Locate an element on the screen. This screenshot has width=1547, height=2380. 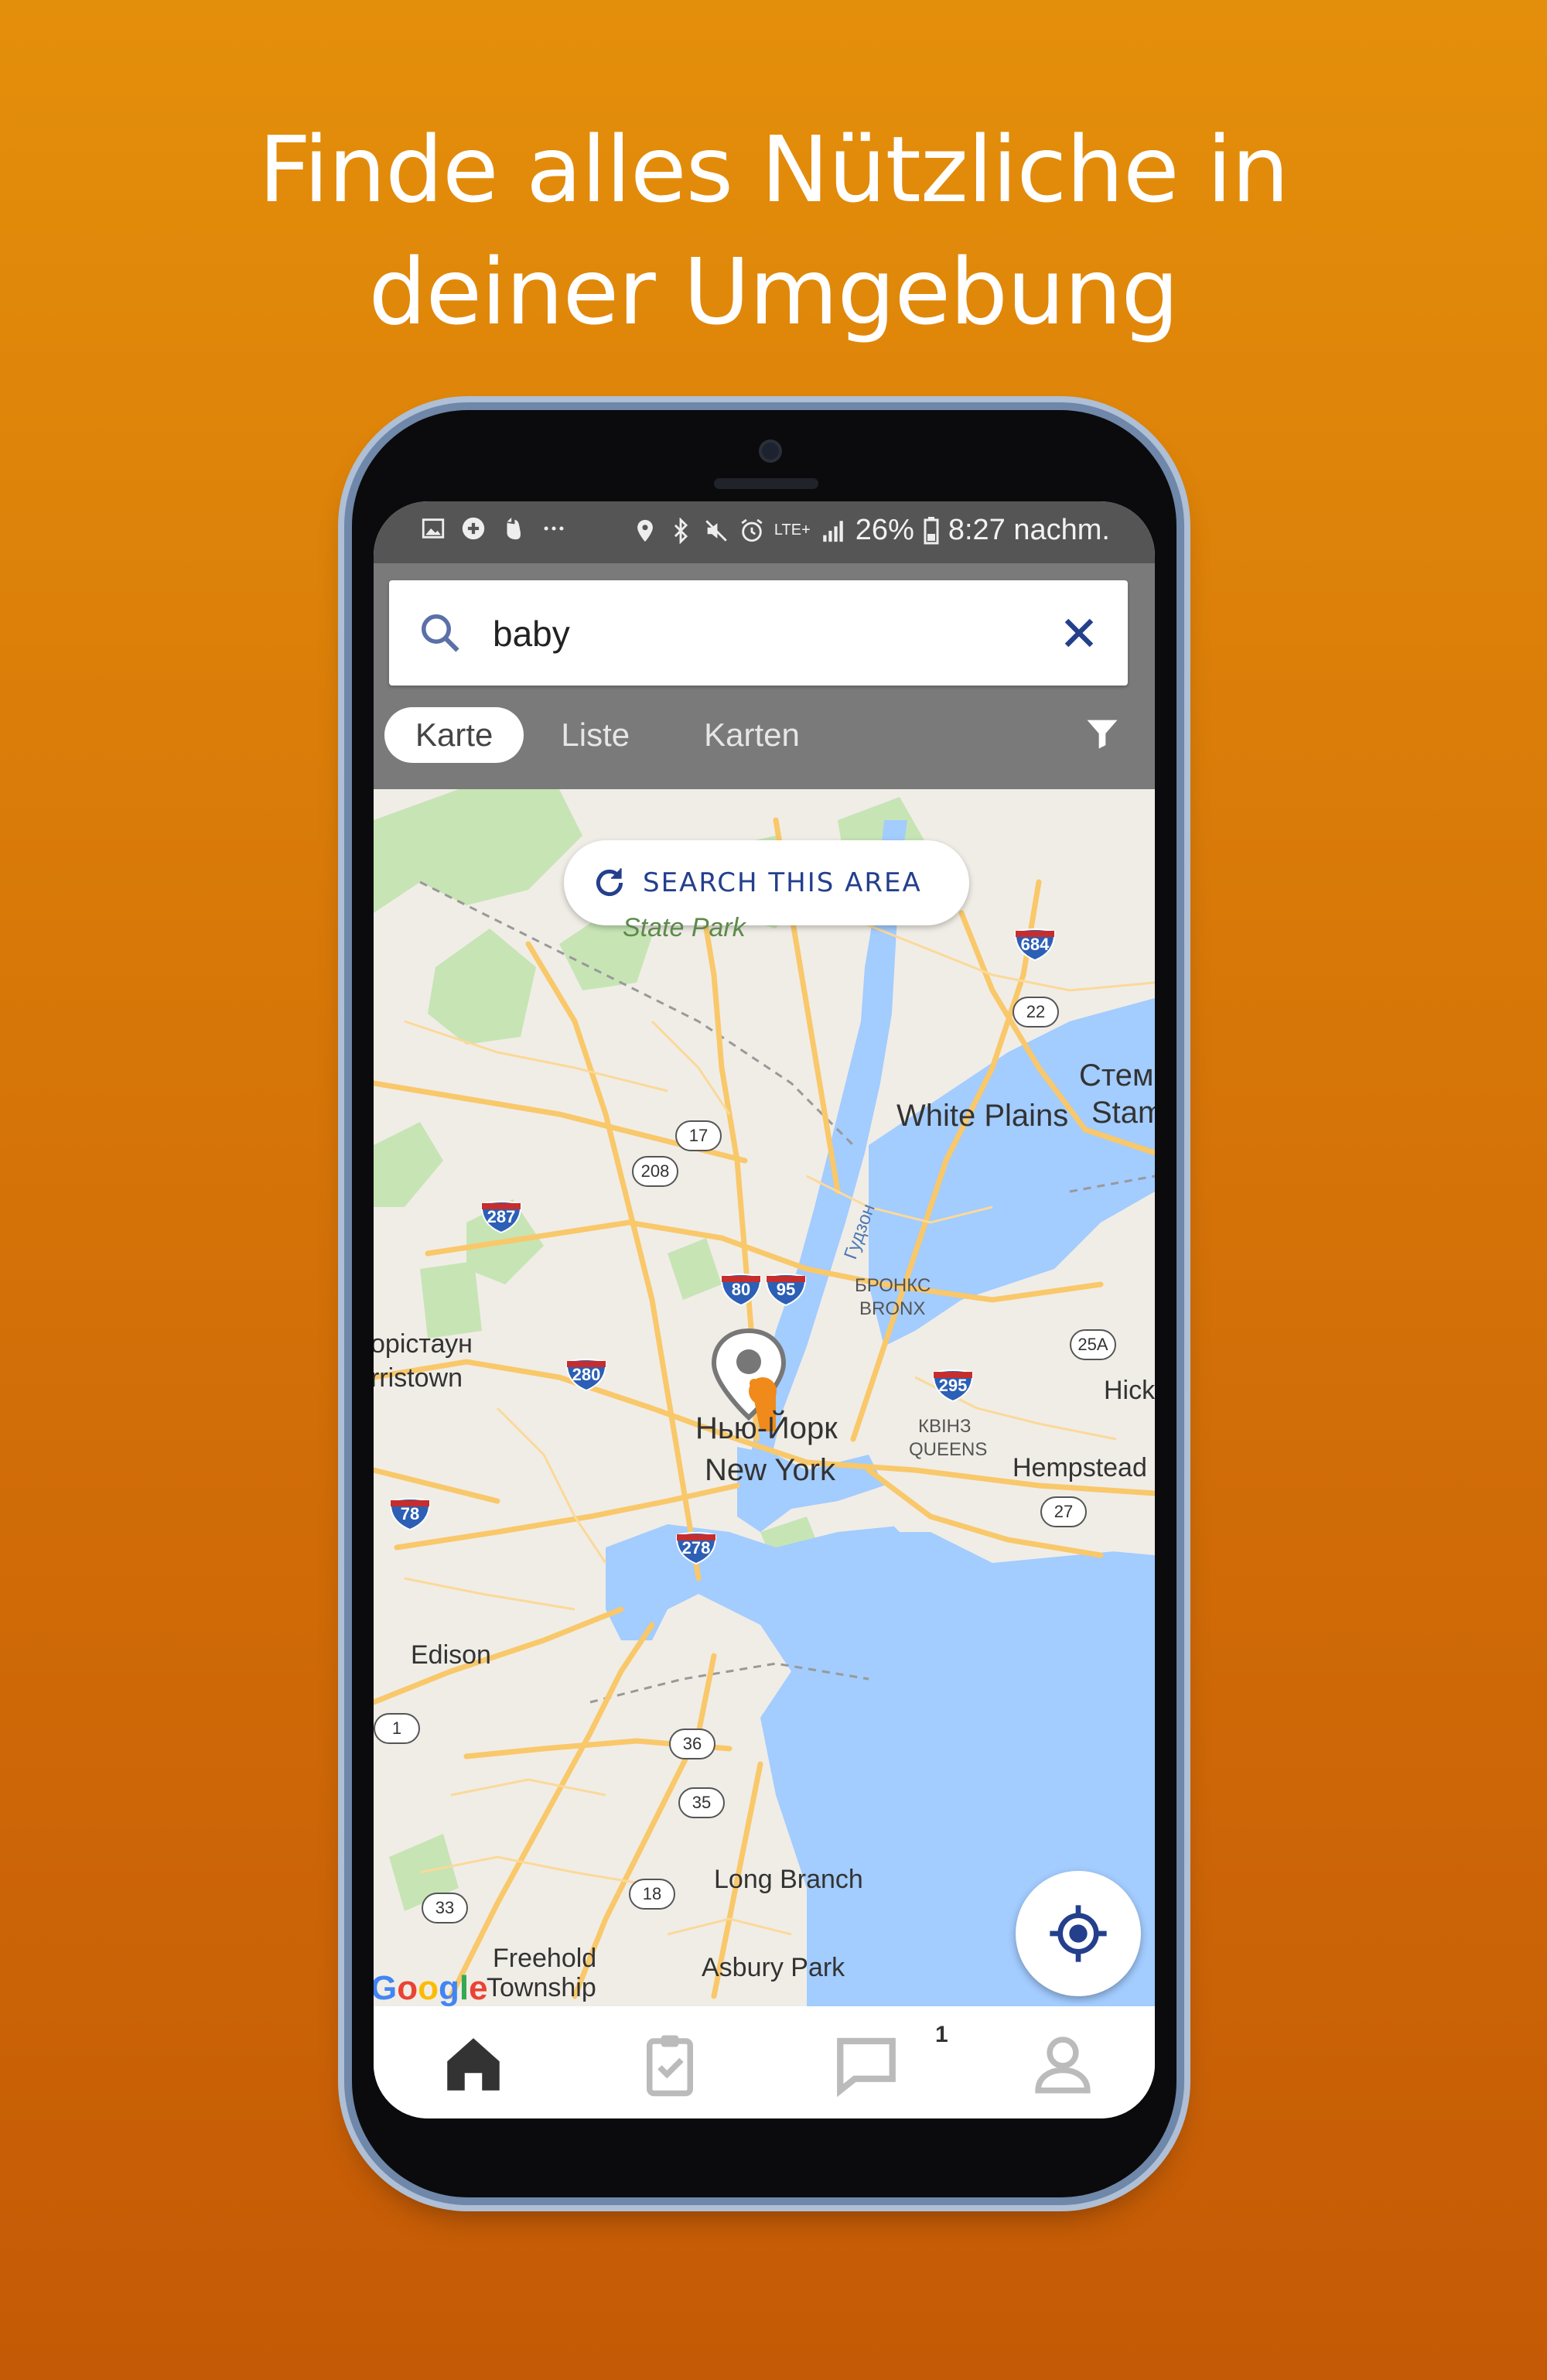
search-input is located at coordinates (763, 633).